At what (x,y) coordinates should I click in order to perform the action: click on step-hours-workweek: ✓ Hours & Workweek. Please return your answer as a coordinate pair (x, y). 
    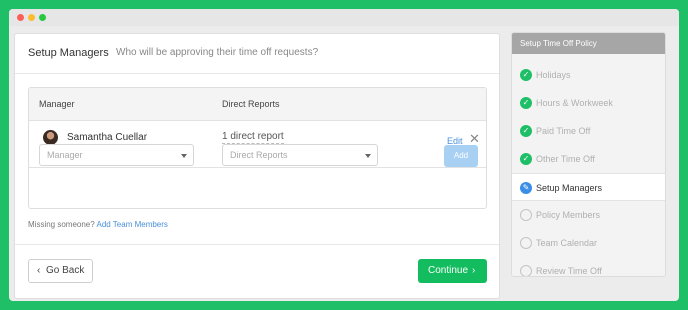
    Looking at the image, I should click on (588, 103).